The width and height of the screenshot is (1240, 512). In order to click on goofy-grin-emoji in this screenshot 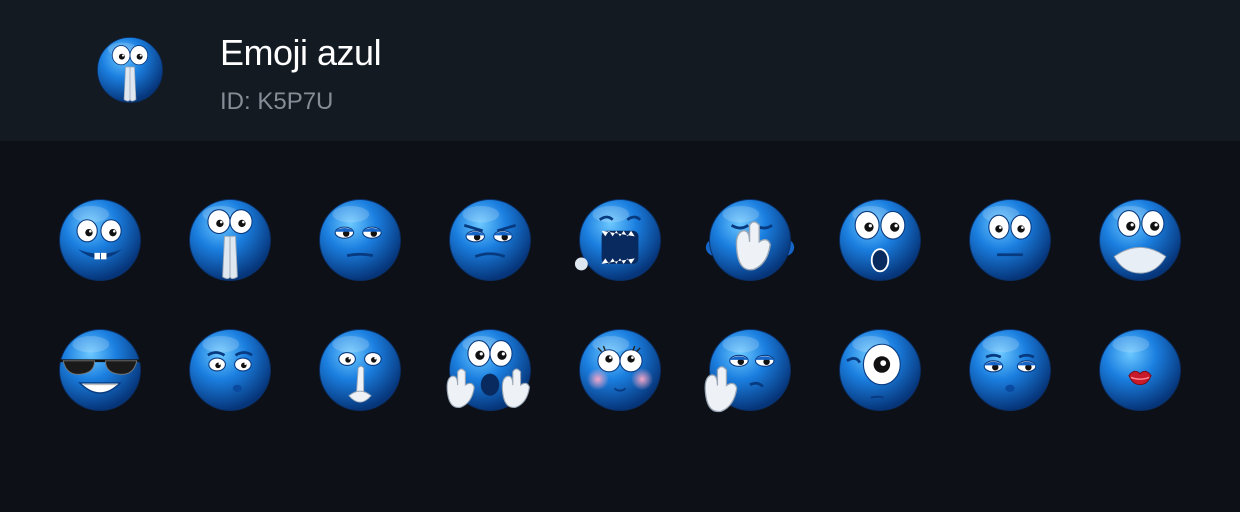, I will do `click(100, 240)`.